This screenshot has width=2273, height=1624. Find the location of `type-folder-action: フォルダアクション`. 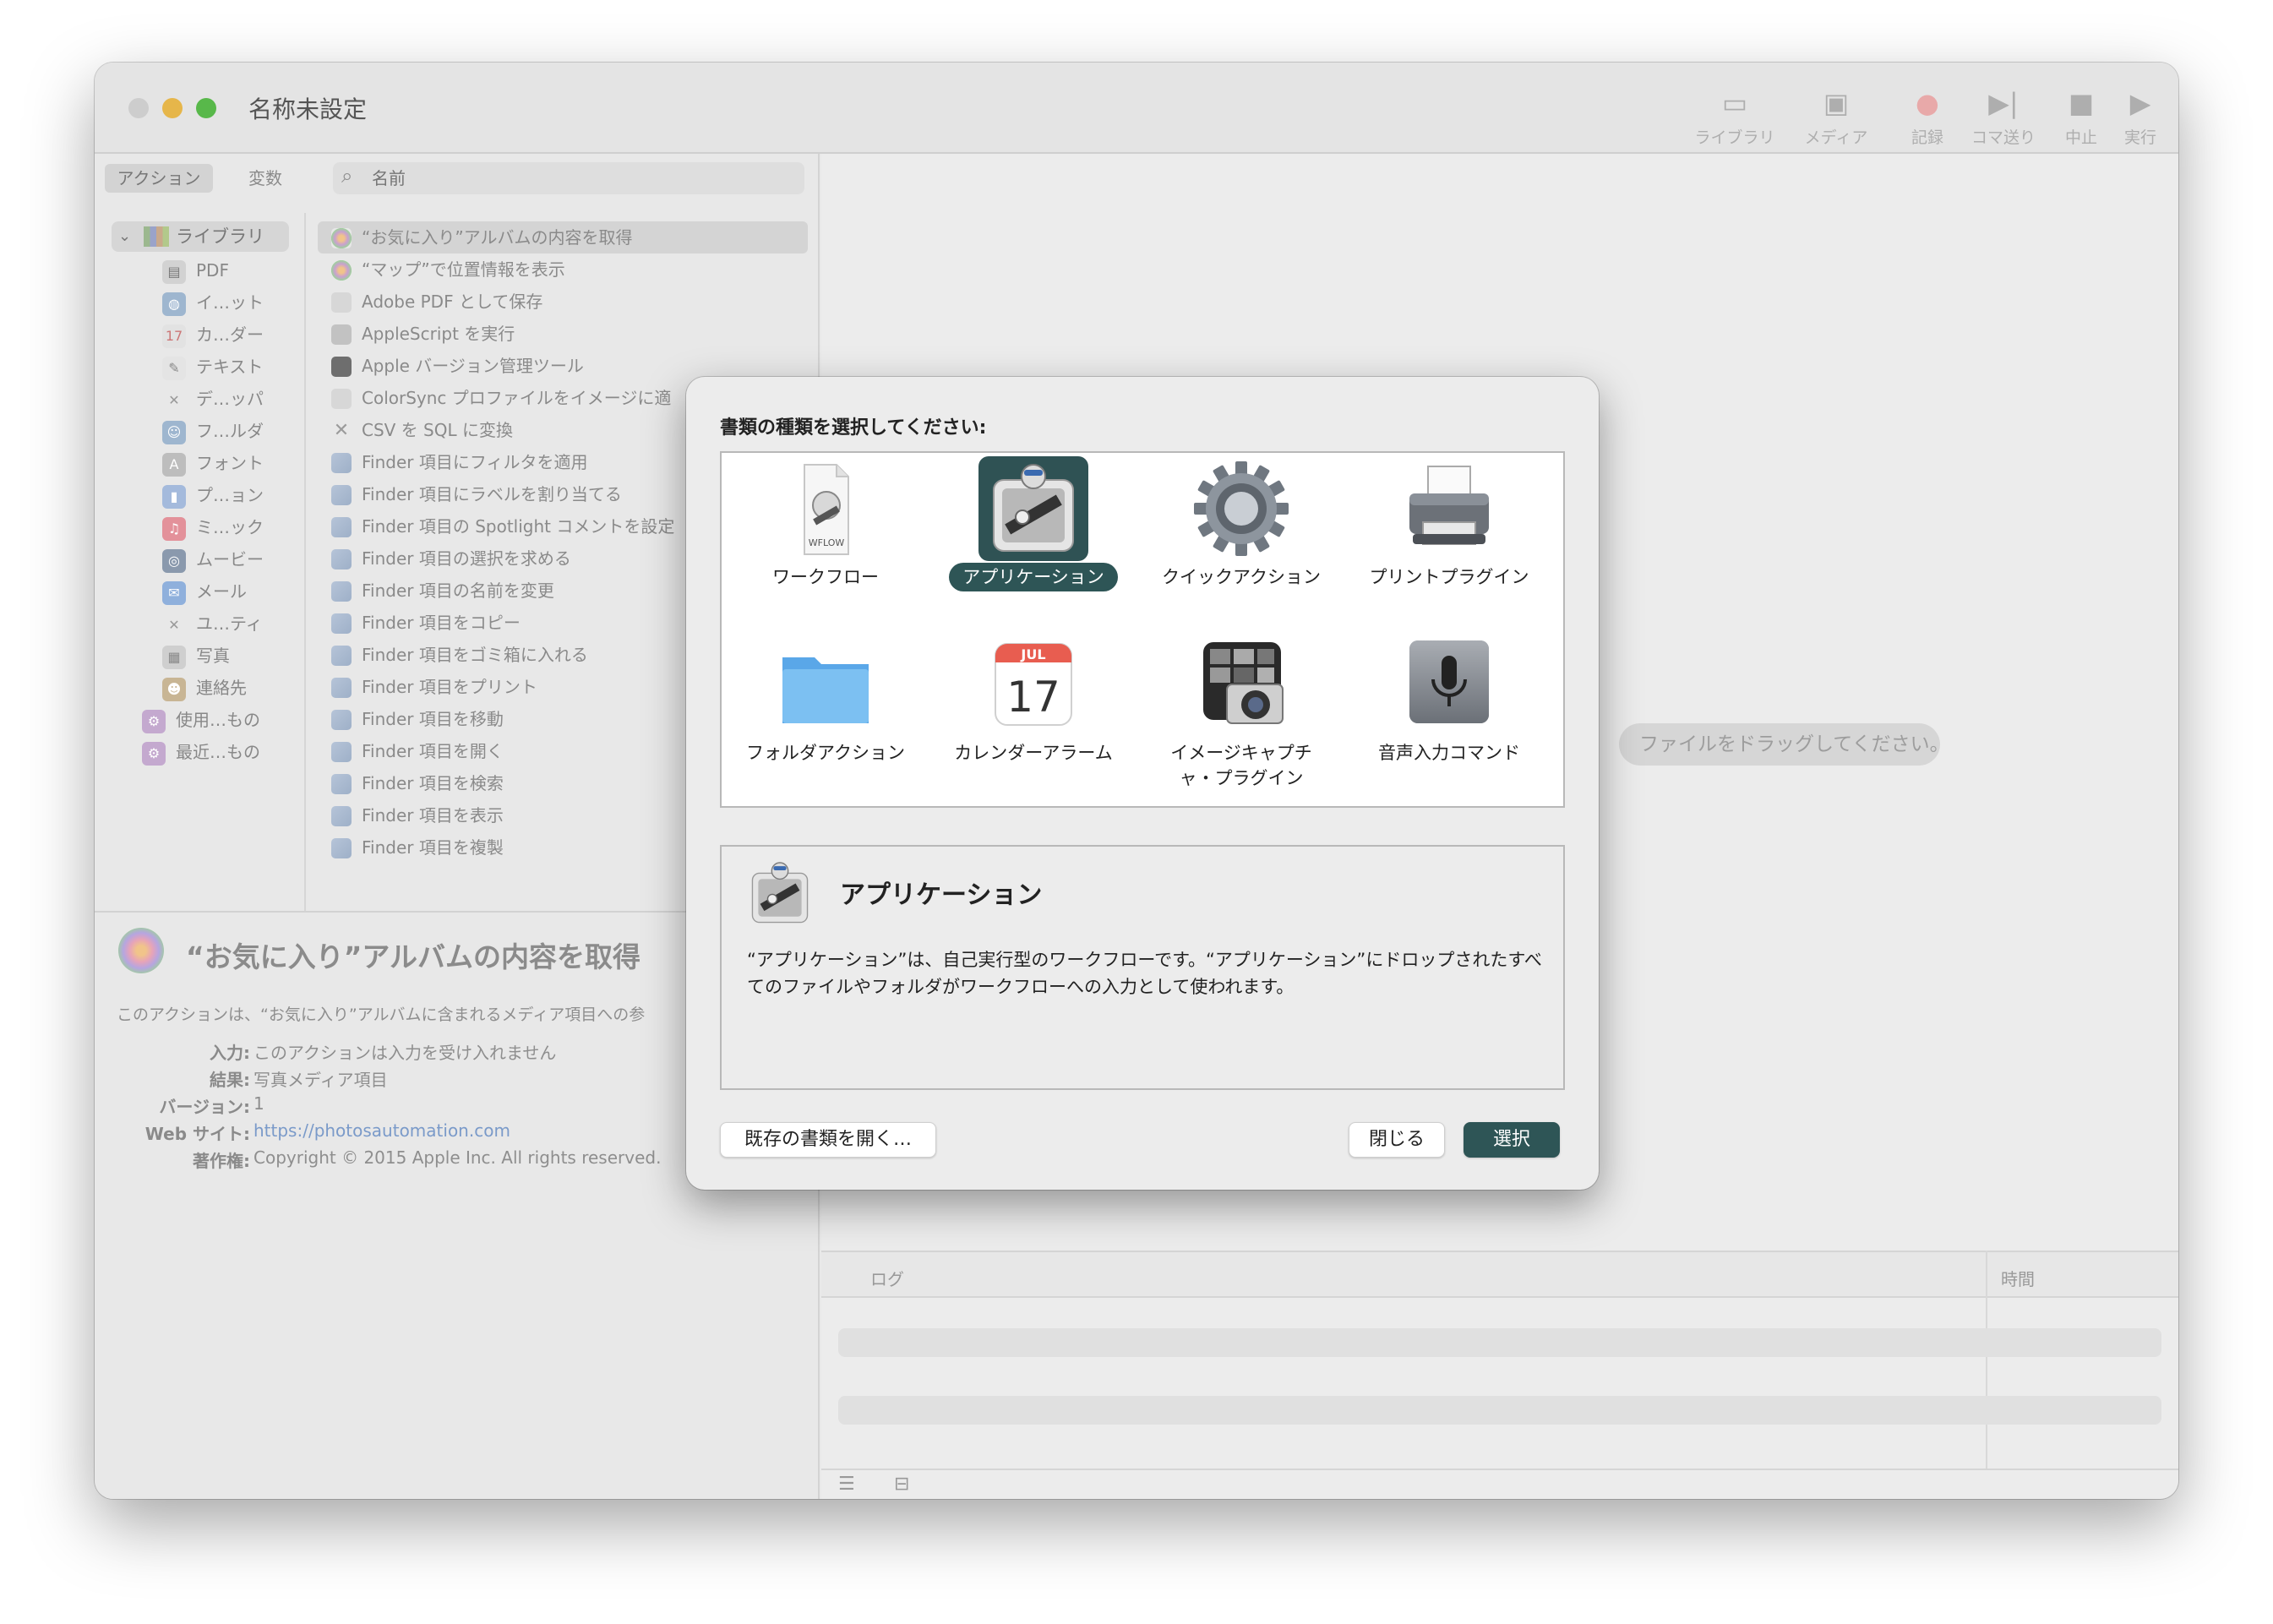

type-folder-action: フォルダアクション is located at coordinates (825, 713).